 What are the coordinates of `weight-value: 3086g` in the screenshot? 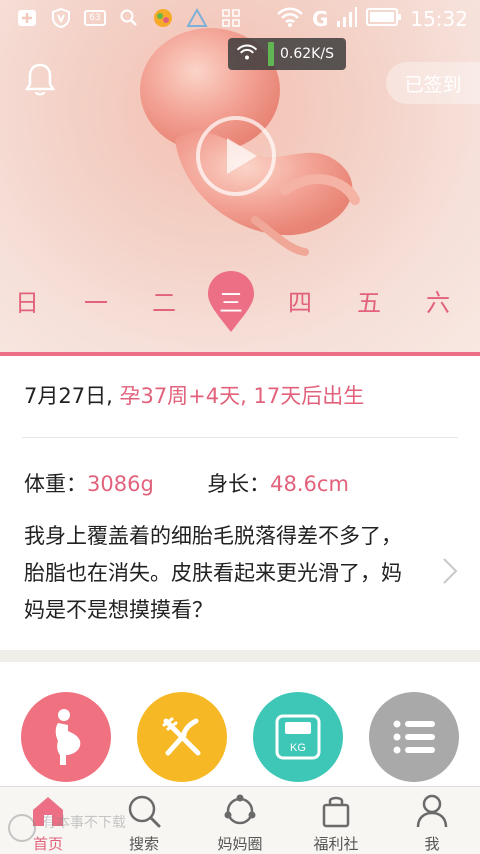 It's located at (120, 484).